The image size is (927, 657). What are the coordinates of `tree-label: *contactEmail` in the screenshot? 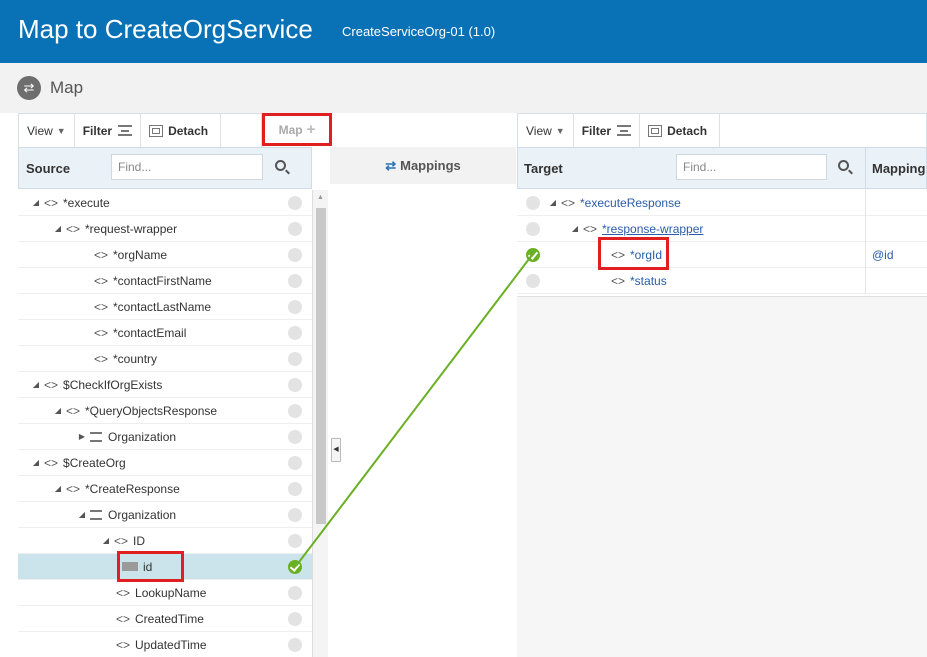 It's located at (150, 332).